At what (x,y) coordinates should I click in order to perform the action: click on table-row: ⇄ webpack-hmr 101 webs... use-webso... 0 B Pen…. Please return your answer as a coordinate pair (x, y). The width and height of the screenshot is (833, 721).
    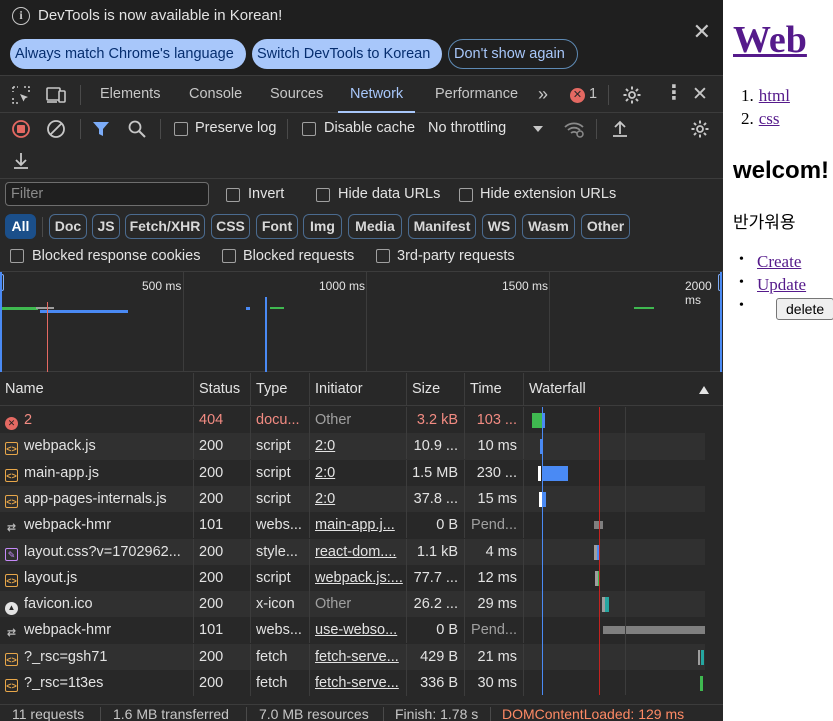
    Looking at the image, I should click on (361, 630).